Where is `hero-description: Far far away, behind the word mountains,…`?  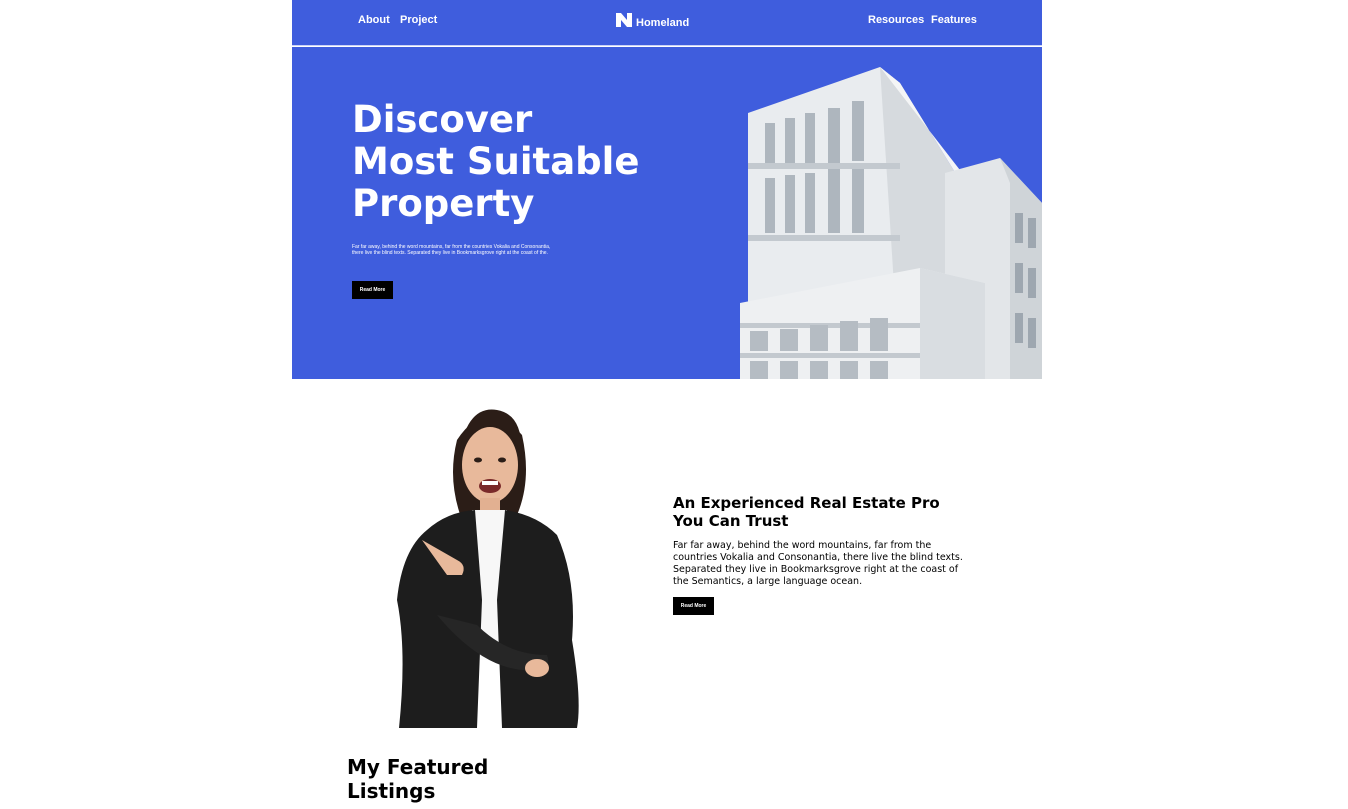 hero-description: Far far away, behind the word mountains,… is located at coordinates (451, 250).